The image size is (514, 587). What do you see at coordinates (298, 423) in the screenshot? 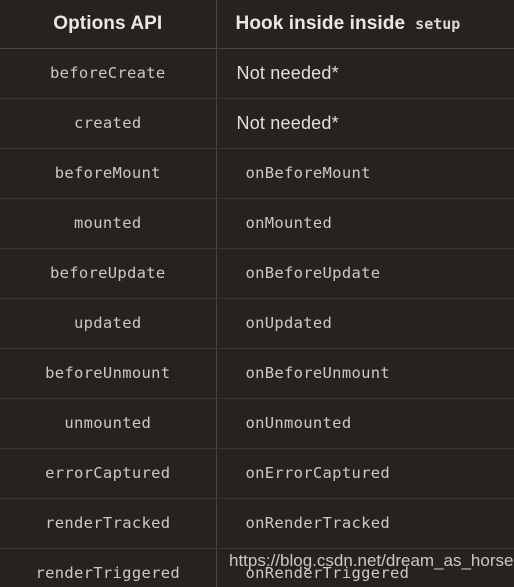
I see `hook-name: onUnmounted` at bounding box center [298, 423].